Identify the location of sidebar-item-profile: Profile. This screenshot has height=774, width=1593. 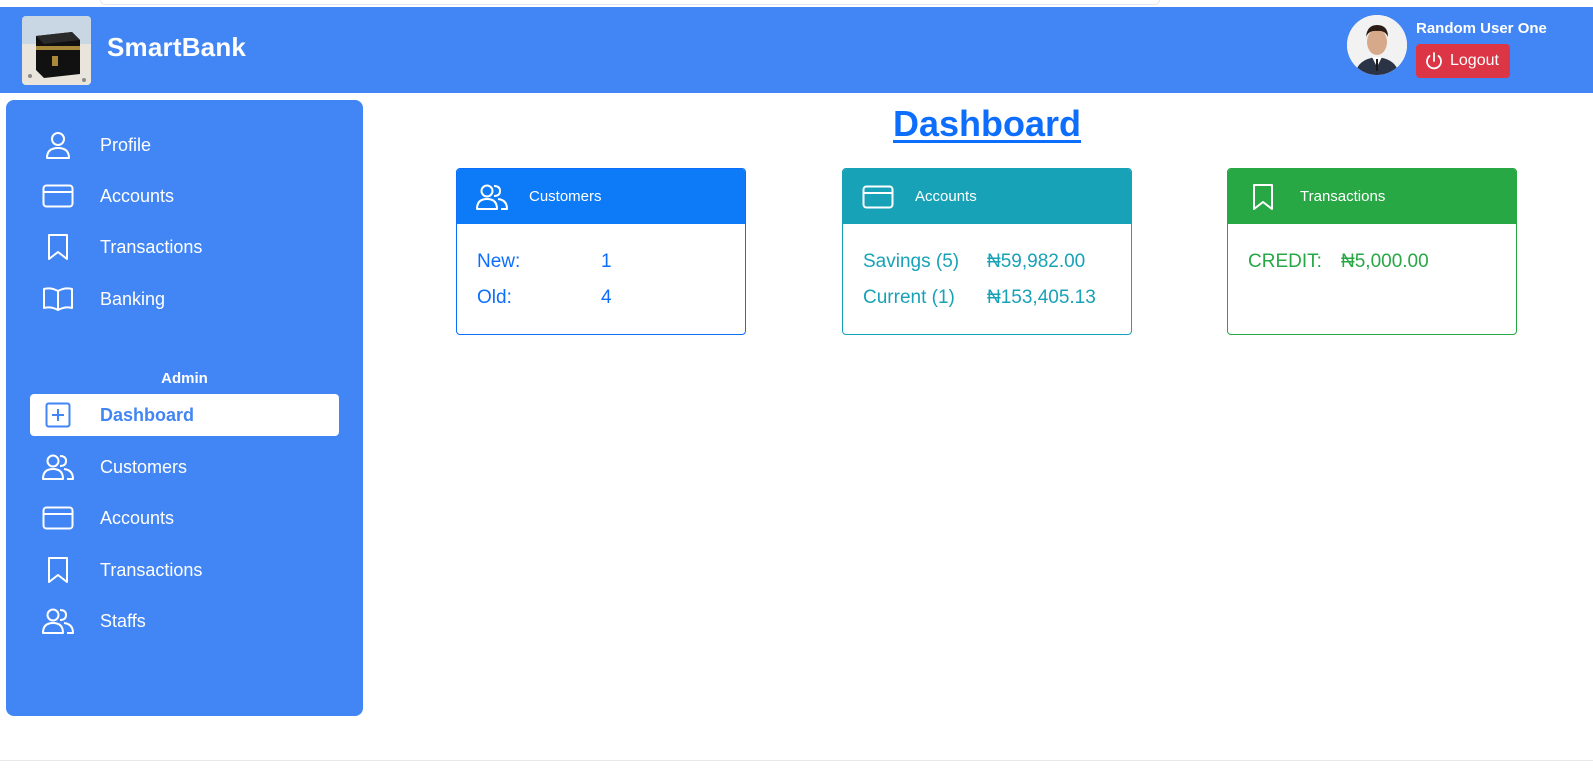
(184, 145).